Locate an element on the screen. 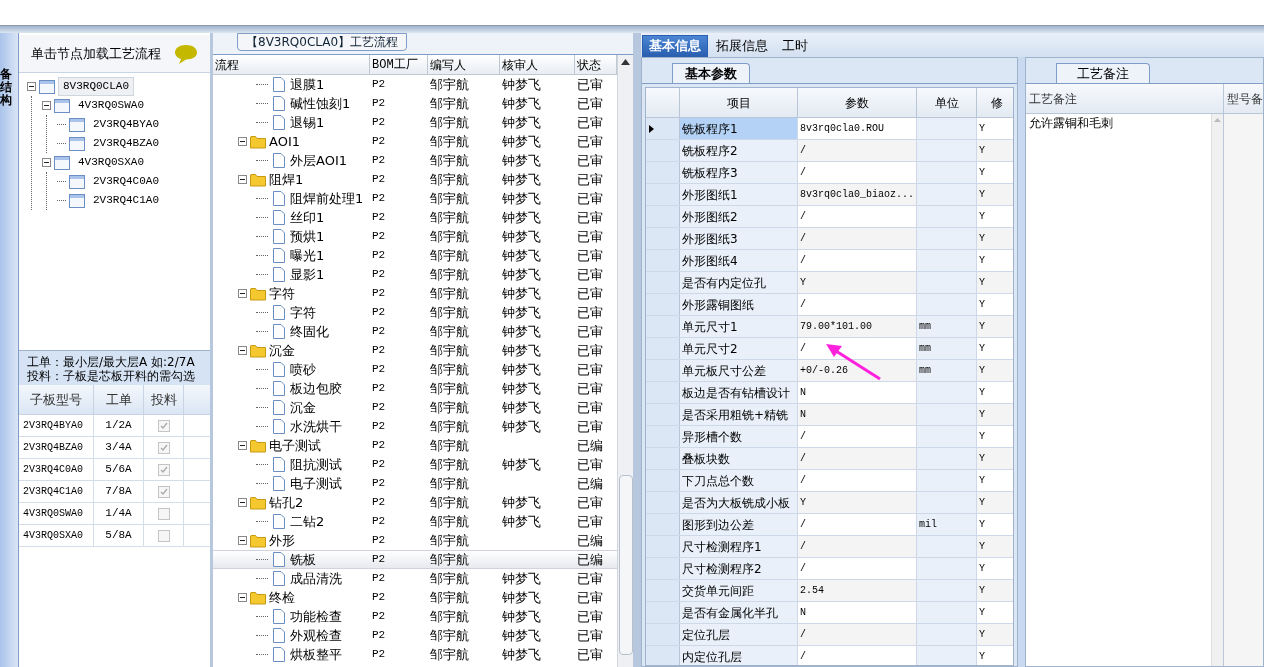 The image size is (1264, 667). tab: 工时 is located at coordinates (795, 46).